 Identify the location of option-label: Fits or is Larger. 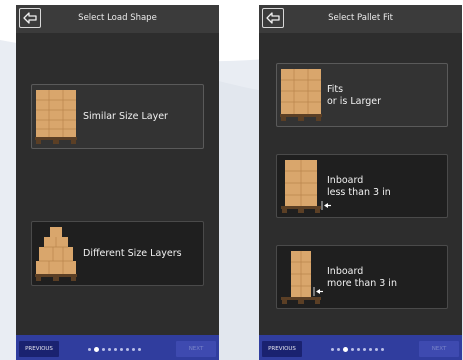
(354, 95).